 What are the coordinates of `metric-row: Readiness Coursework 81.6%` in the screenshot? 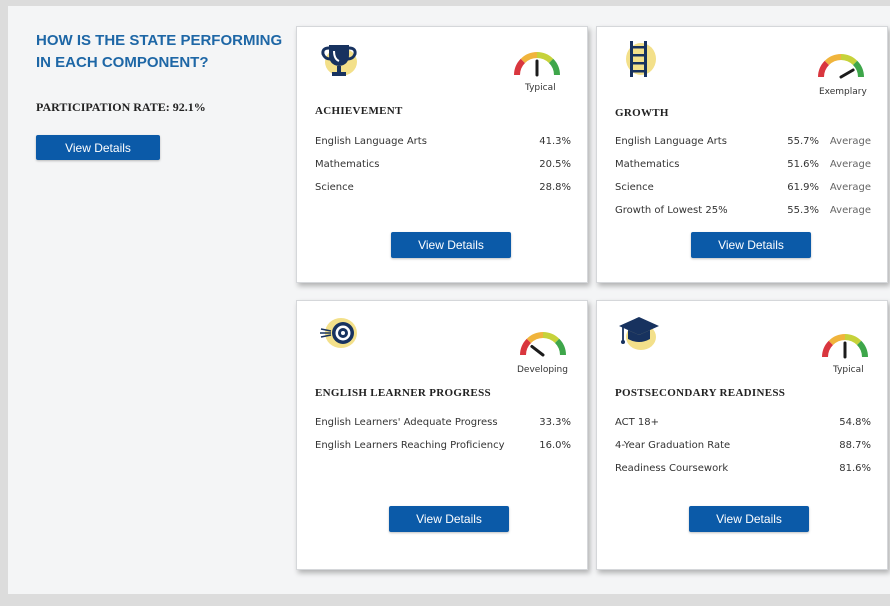 It's located at (743, 468).